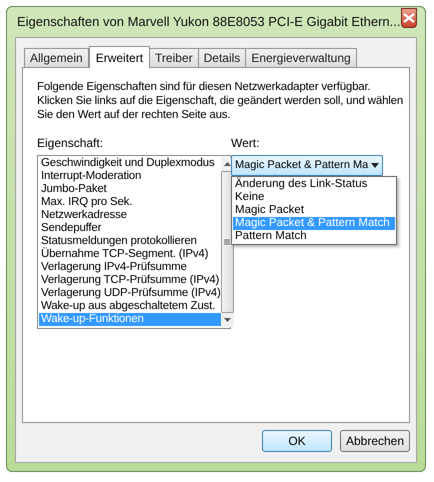  Describe the element at coordinates (70, 143) in the screenshot. I see `property-label: Eigenschaft:` at that location.